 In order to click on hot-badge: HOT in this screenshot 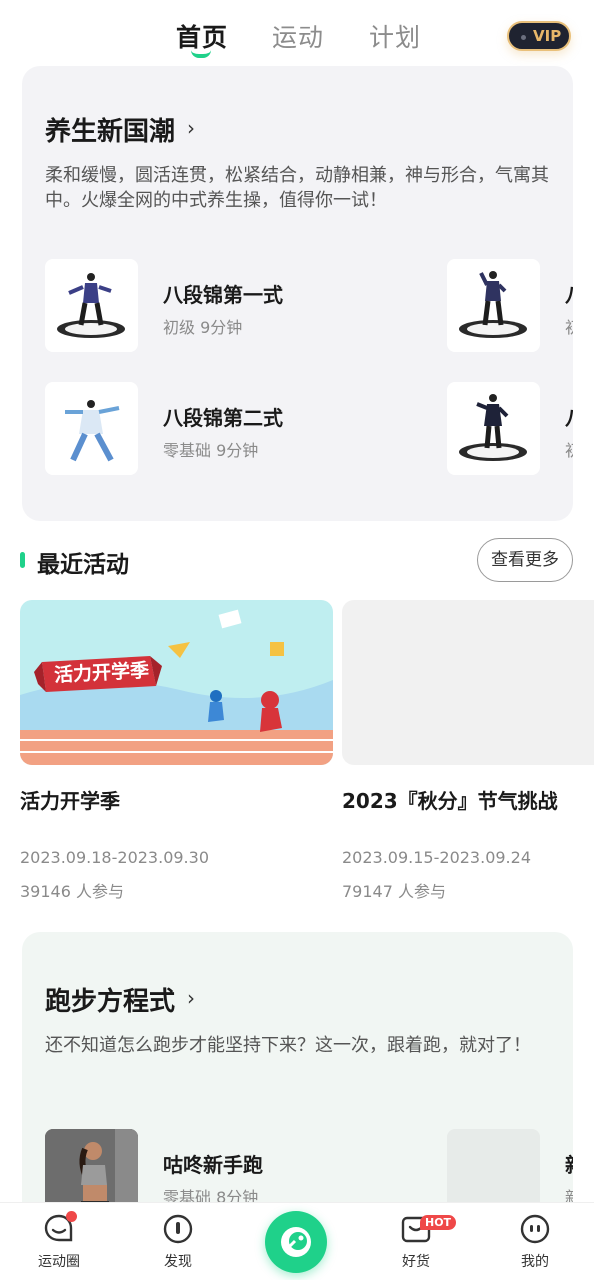, I will do `click(438, 1222)`.